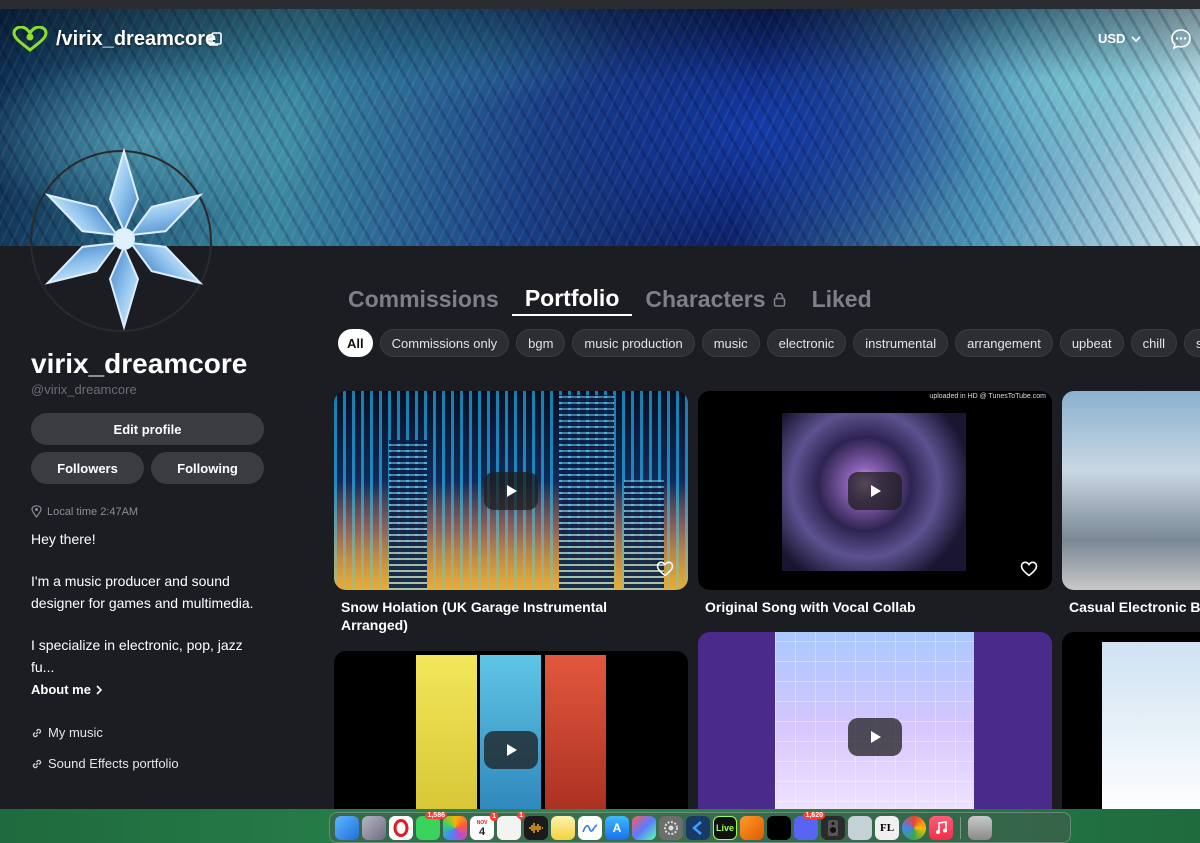 Image resolution: width=1200 pixels, height=843 pixels. Describe the element at coordinates (1181, 39) in the screenshot. I see `chat-icon` at that location.